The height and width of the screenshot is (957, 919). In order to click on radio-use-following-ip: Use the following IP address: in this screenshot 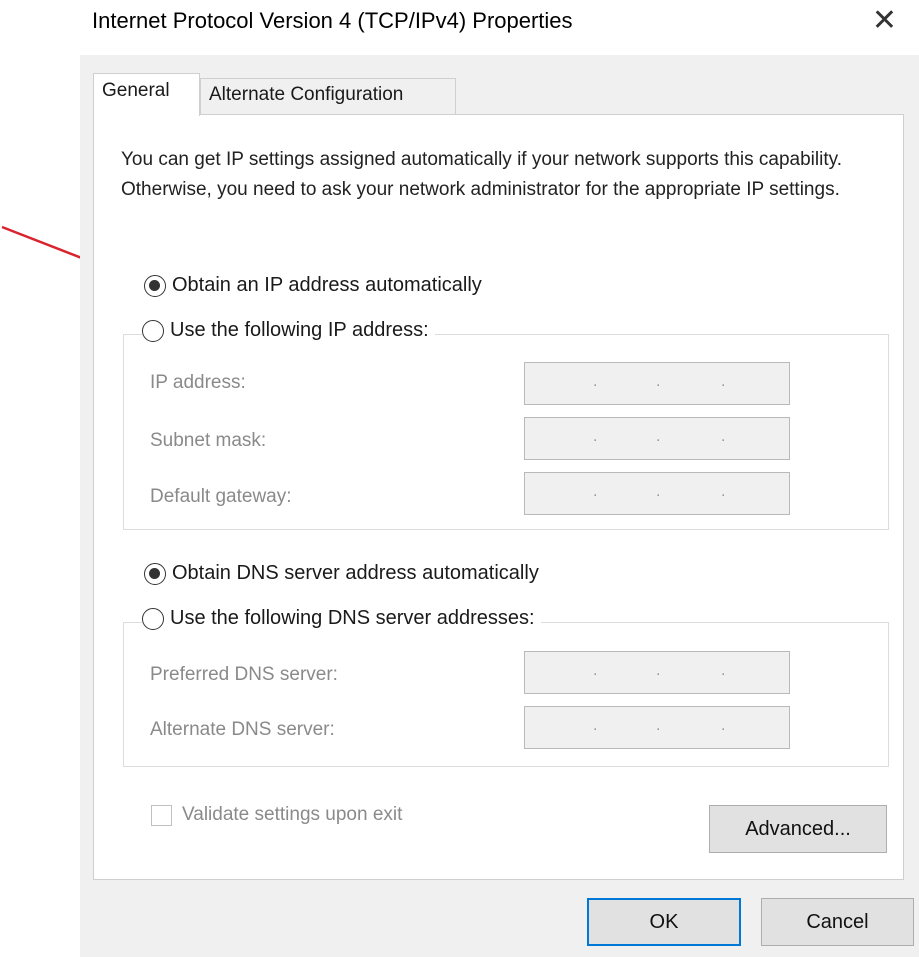, I will do `click(288, 330)`.